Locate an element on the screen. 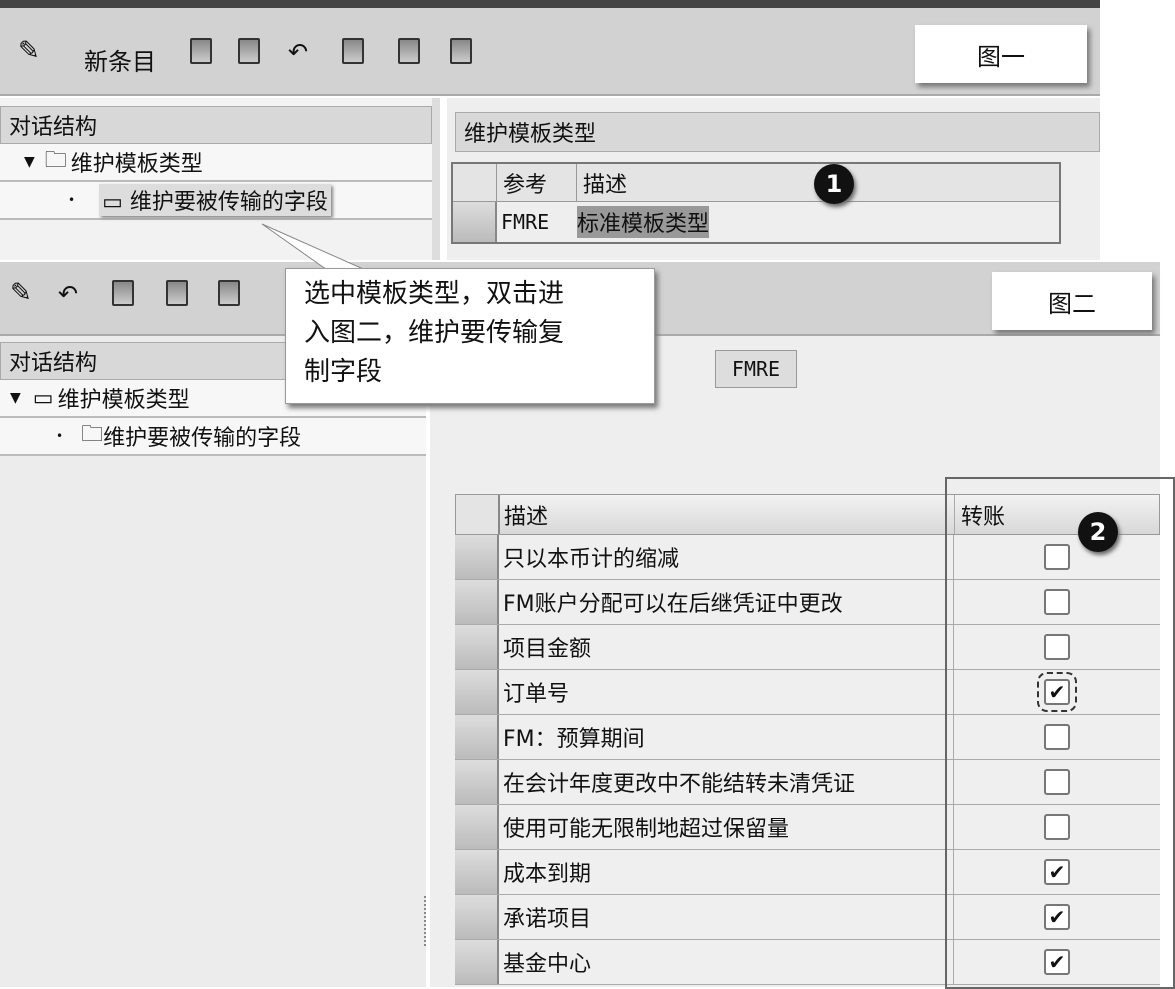 This screenshot has height=989, width=1175. figure-2-label: 图二 is located at coordinates (1072, 301).